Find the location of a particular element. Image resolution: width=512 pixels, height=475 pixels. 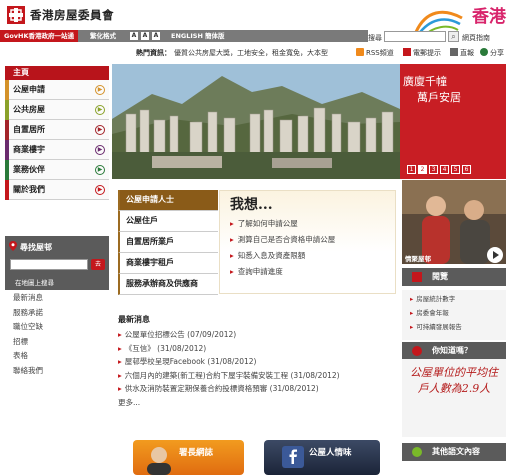

slide-pager: 123456 is located at coordinates (440, 169).